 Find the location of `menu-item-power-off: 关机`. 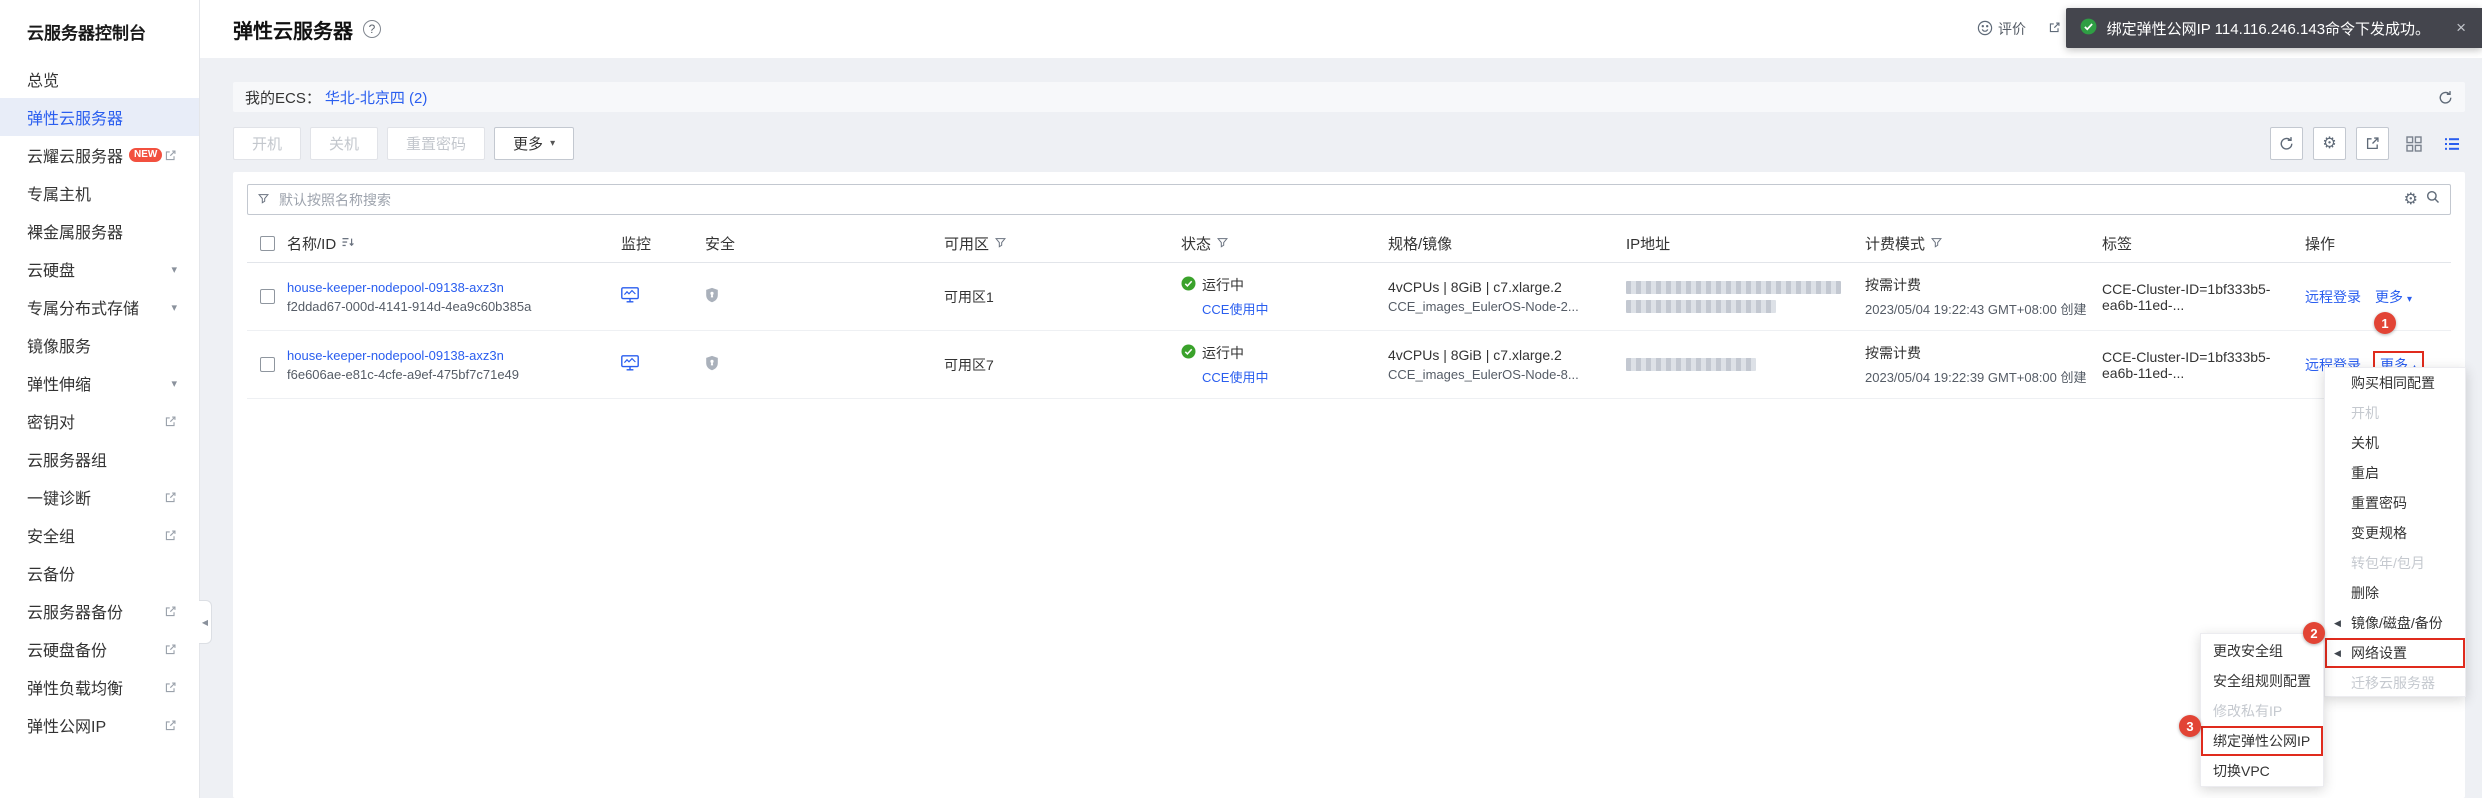

menu-item-power-off: 关机 is located at coordinates (2395, 443).